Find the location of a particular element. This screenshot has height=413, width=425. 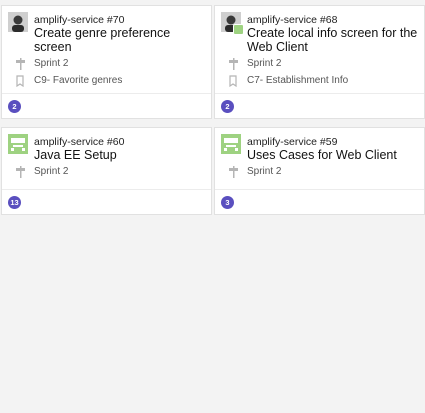

work-item-title: Create genre preference screen is located at coordinates (119, 40).